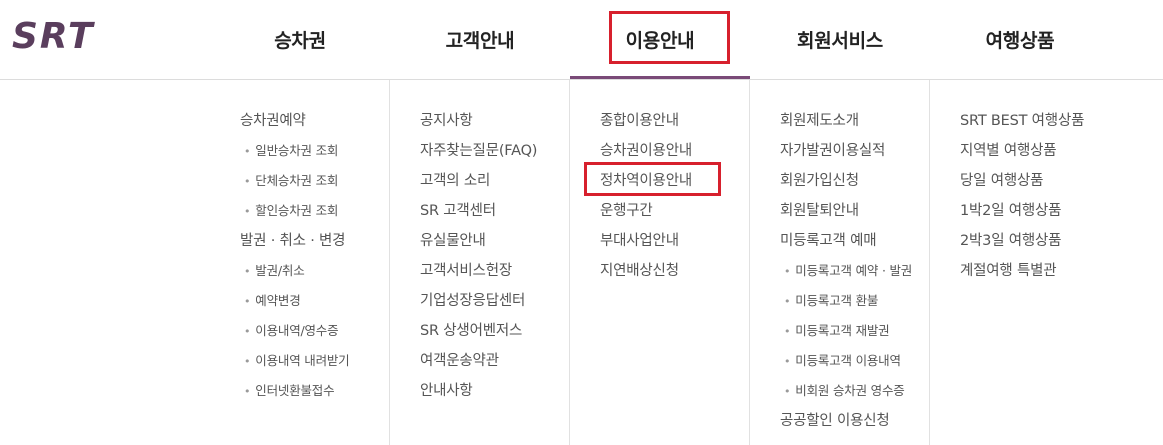 Image resolution: width=1163 pixels, height=445 pixels. What do you see at coordinates (446, 121) in the screenshot?
I see `menu-item-label: 공지사항` at bounding box center [446, 121].